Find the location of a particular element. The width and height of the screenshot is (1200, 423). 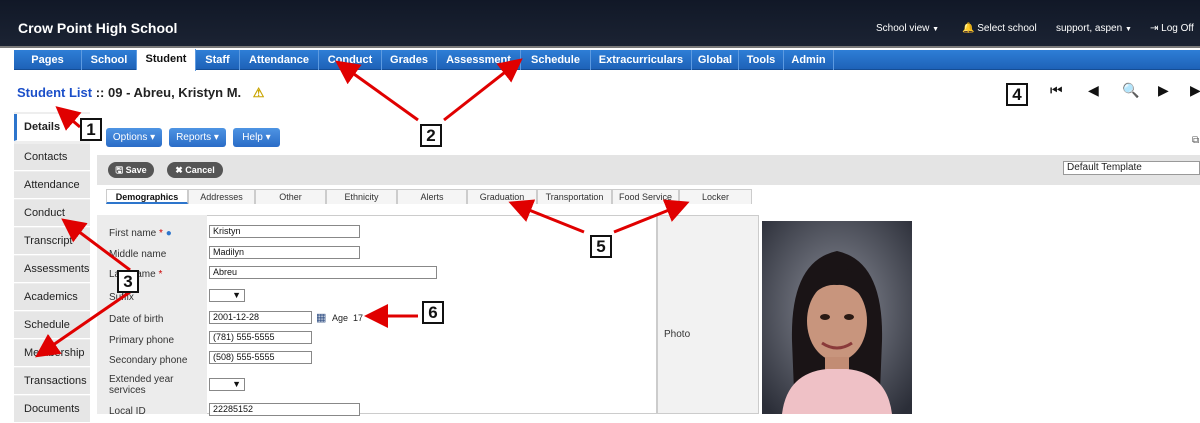

annotation-3: 3 is located at coordinates (128, 281).